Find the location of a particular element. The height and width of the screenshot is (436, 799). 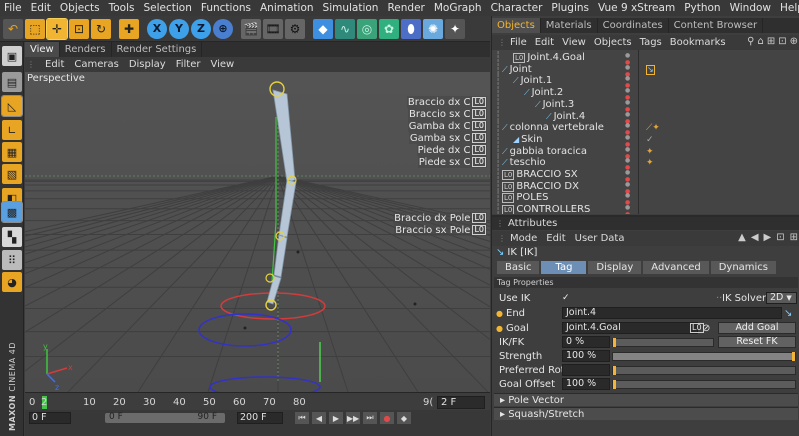

check-icon: ✓ is located at coordinates (650, 140).